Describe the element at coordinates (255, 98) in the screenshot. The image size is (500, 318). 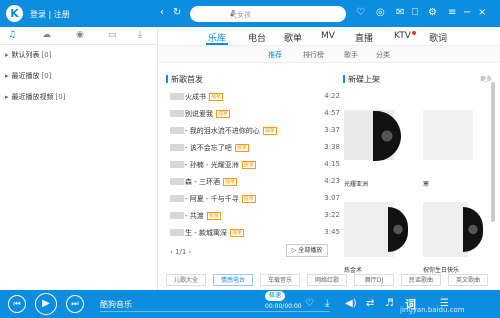
I see `song-row: 火成书 独家 4:22` at that location.